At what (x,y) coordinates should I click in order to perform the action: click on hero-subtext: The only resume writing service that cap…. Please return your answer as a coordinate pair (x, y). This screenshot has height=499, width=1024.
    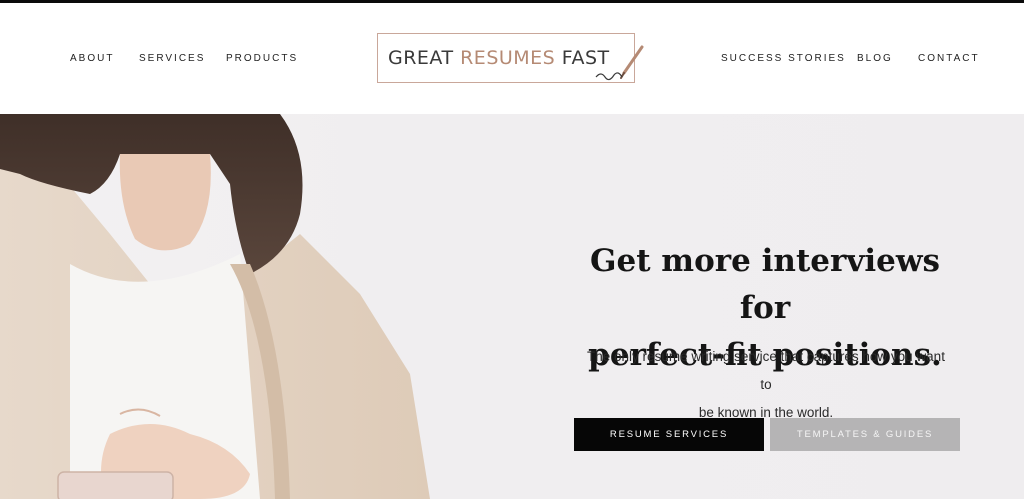
    Looking at the image, I should click on (766, 385).